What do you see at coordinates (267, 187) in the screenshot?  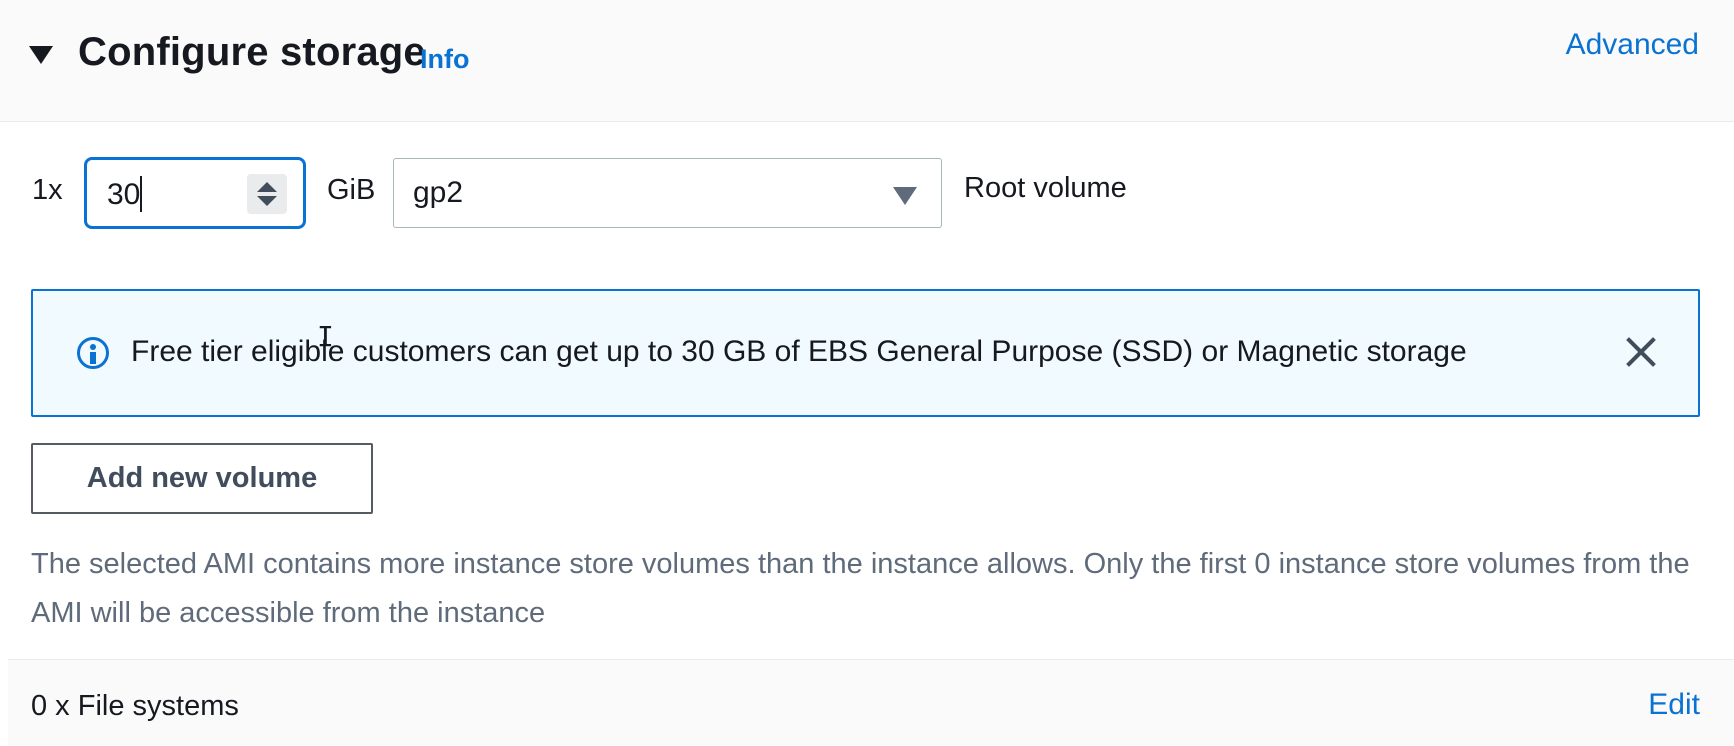 I see `increment-arrow` at bounding box center [267, 187].